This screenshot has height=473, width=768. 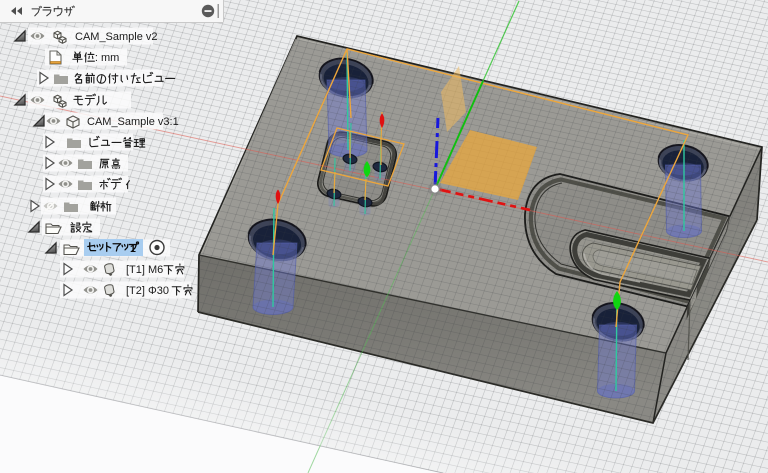 What do you see at coordinates (147, 291) in the screenshot?
I see `svg-text: [T2] Φ30` at bounding box center [147, 291].